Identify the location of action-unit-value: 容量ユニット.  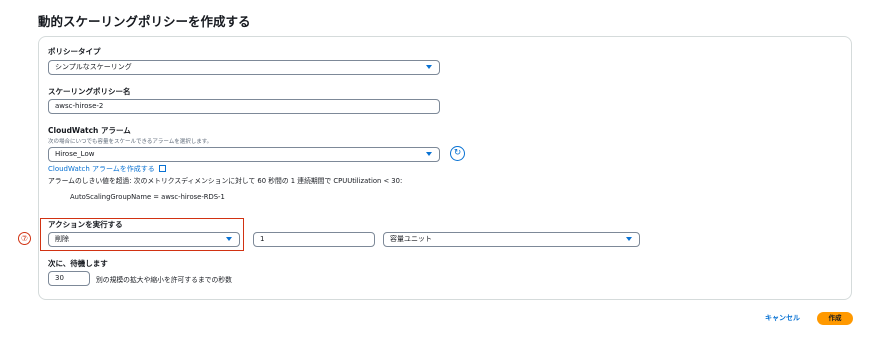
(411, 239).